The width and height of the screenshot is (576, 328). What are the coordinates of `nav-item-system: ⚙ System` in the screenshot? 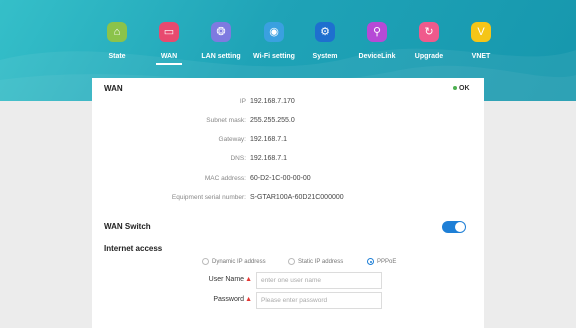 It's located at (325, 41).